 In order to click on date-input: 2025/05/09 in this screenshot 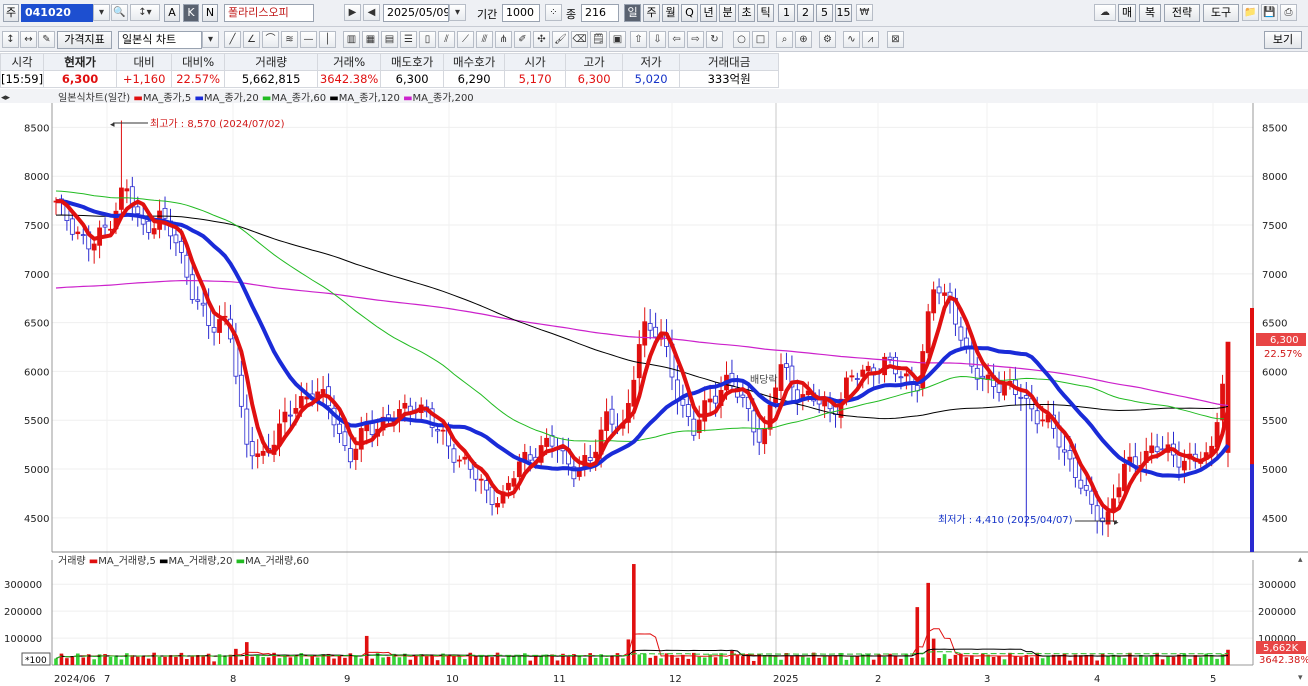, I will do `click(416, 13)`.